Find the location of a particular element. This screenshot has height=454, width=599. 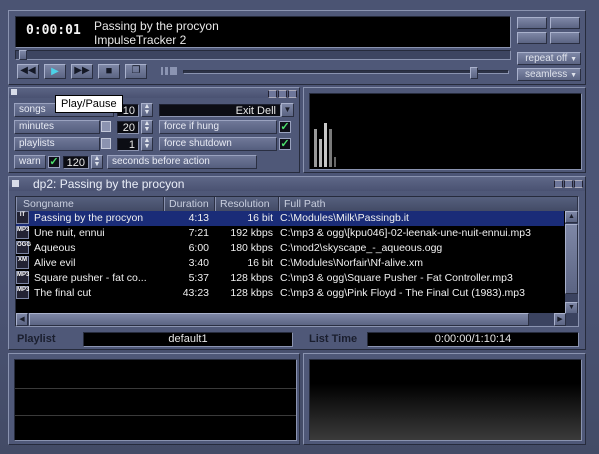

exit-dropdown-arrow: ▼ is located at coordinates (287, 110).